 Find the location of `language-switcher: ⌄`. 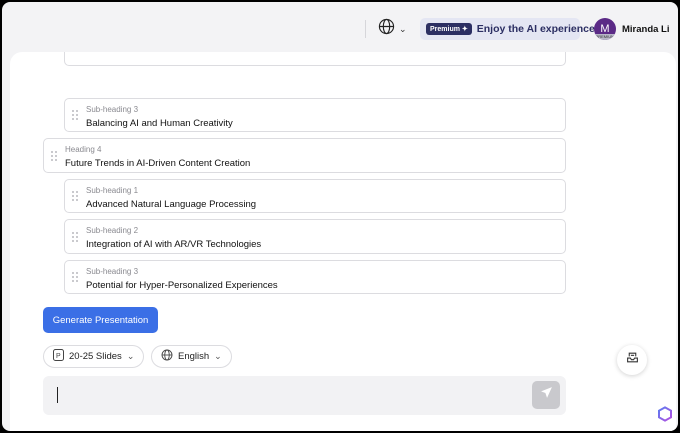

language-switcher: ⌄ is located at coordinates (395, 29).